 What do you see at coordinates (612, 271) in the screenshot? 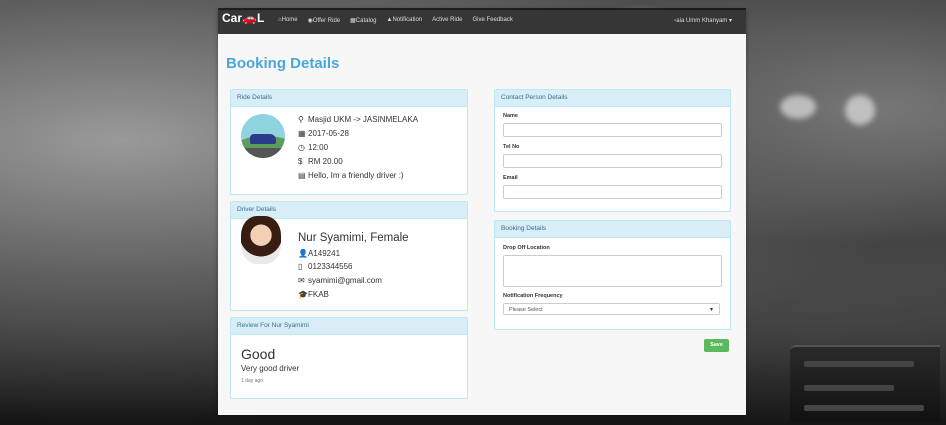
I see `dropoff-textarea` at bounding box center [612, 271].